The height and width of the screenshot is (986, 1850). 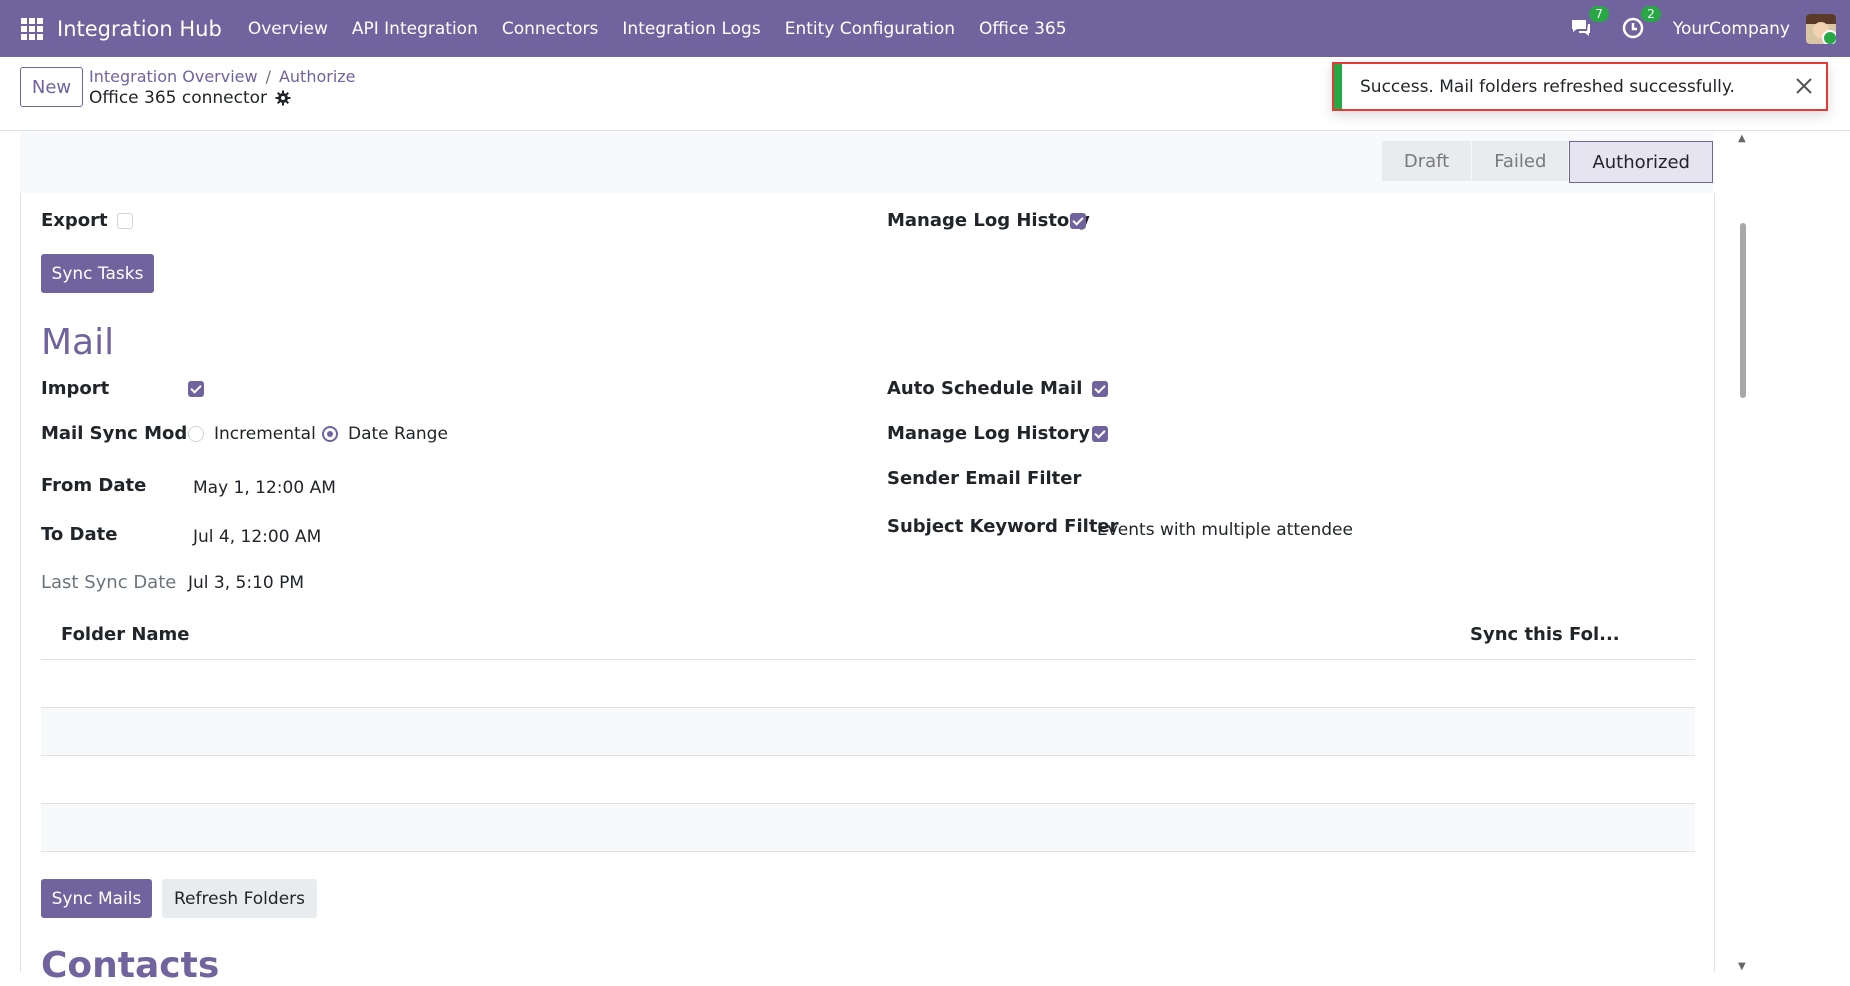 I want to click on record-title: Office 365 connector, so click(x=178, y=98).